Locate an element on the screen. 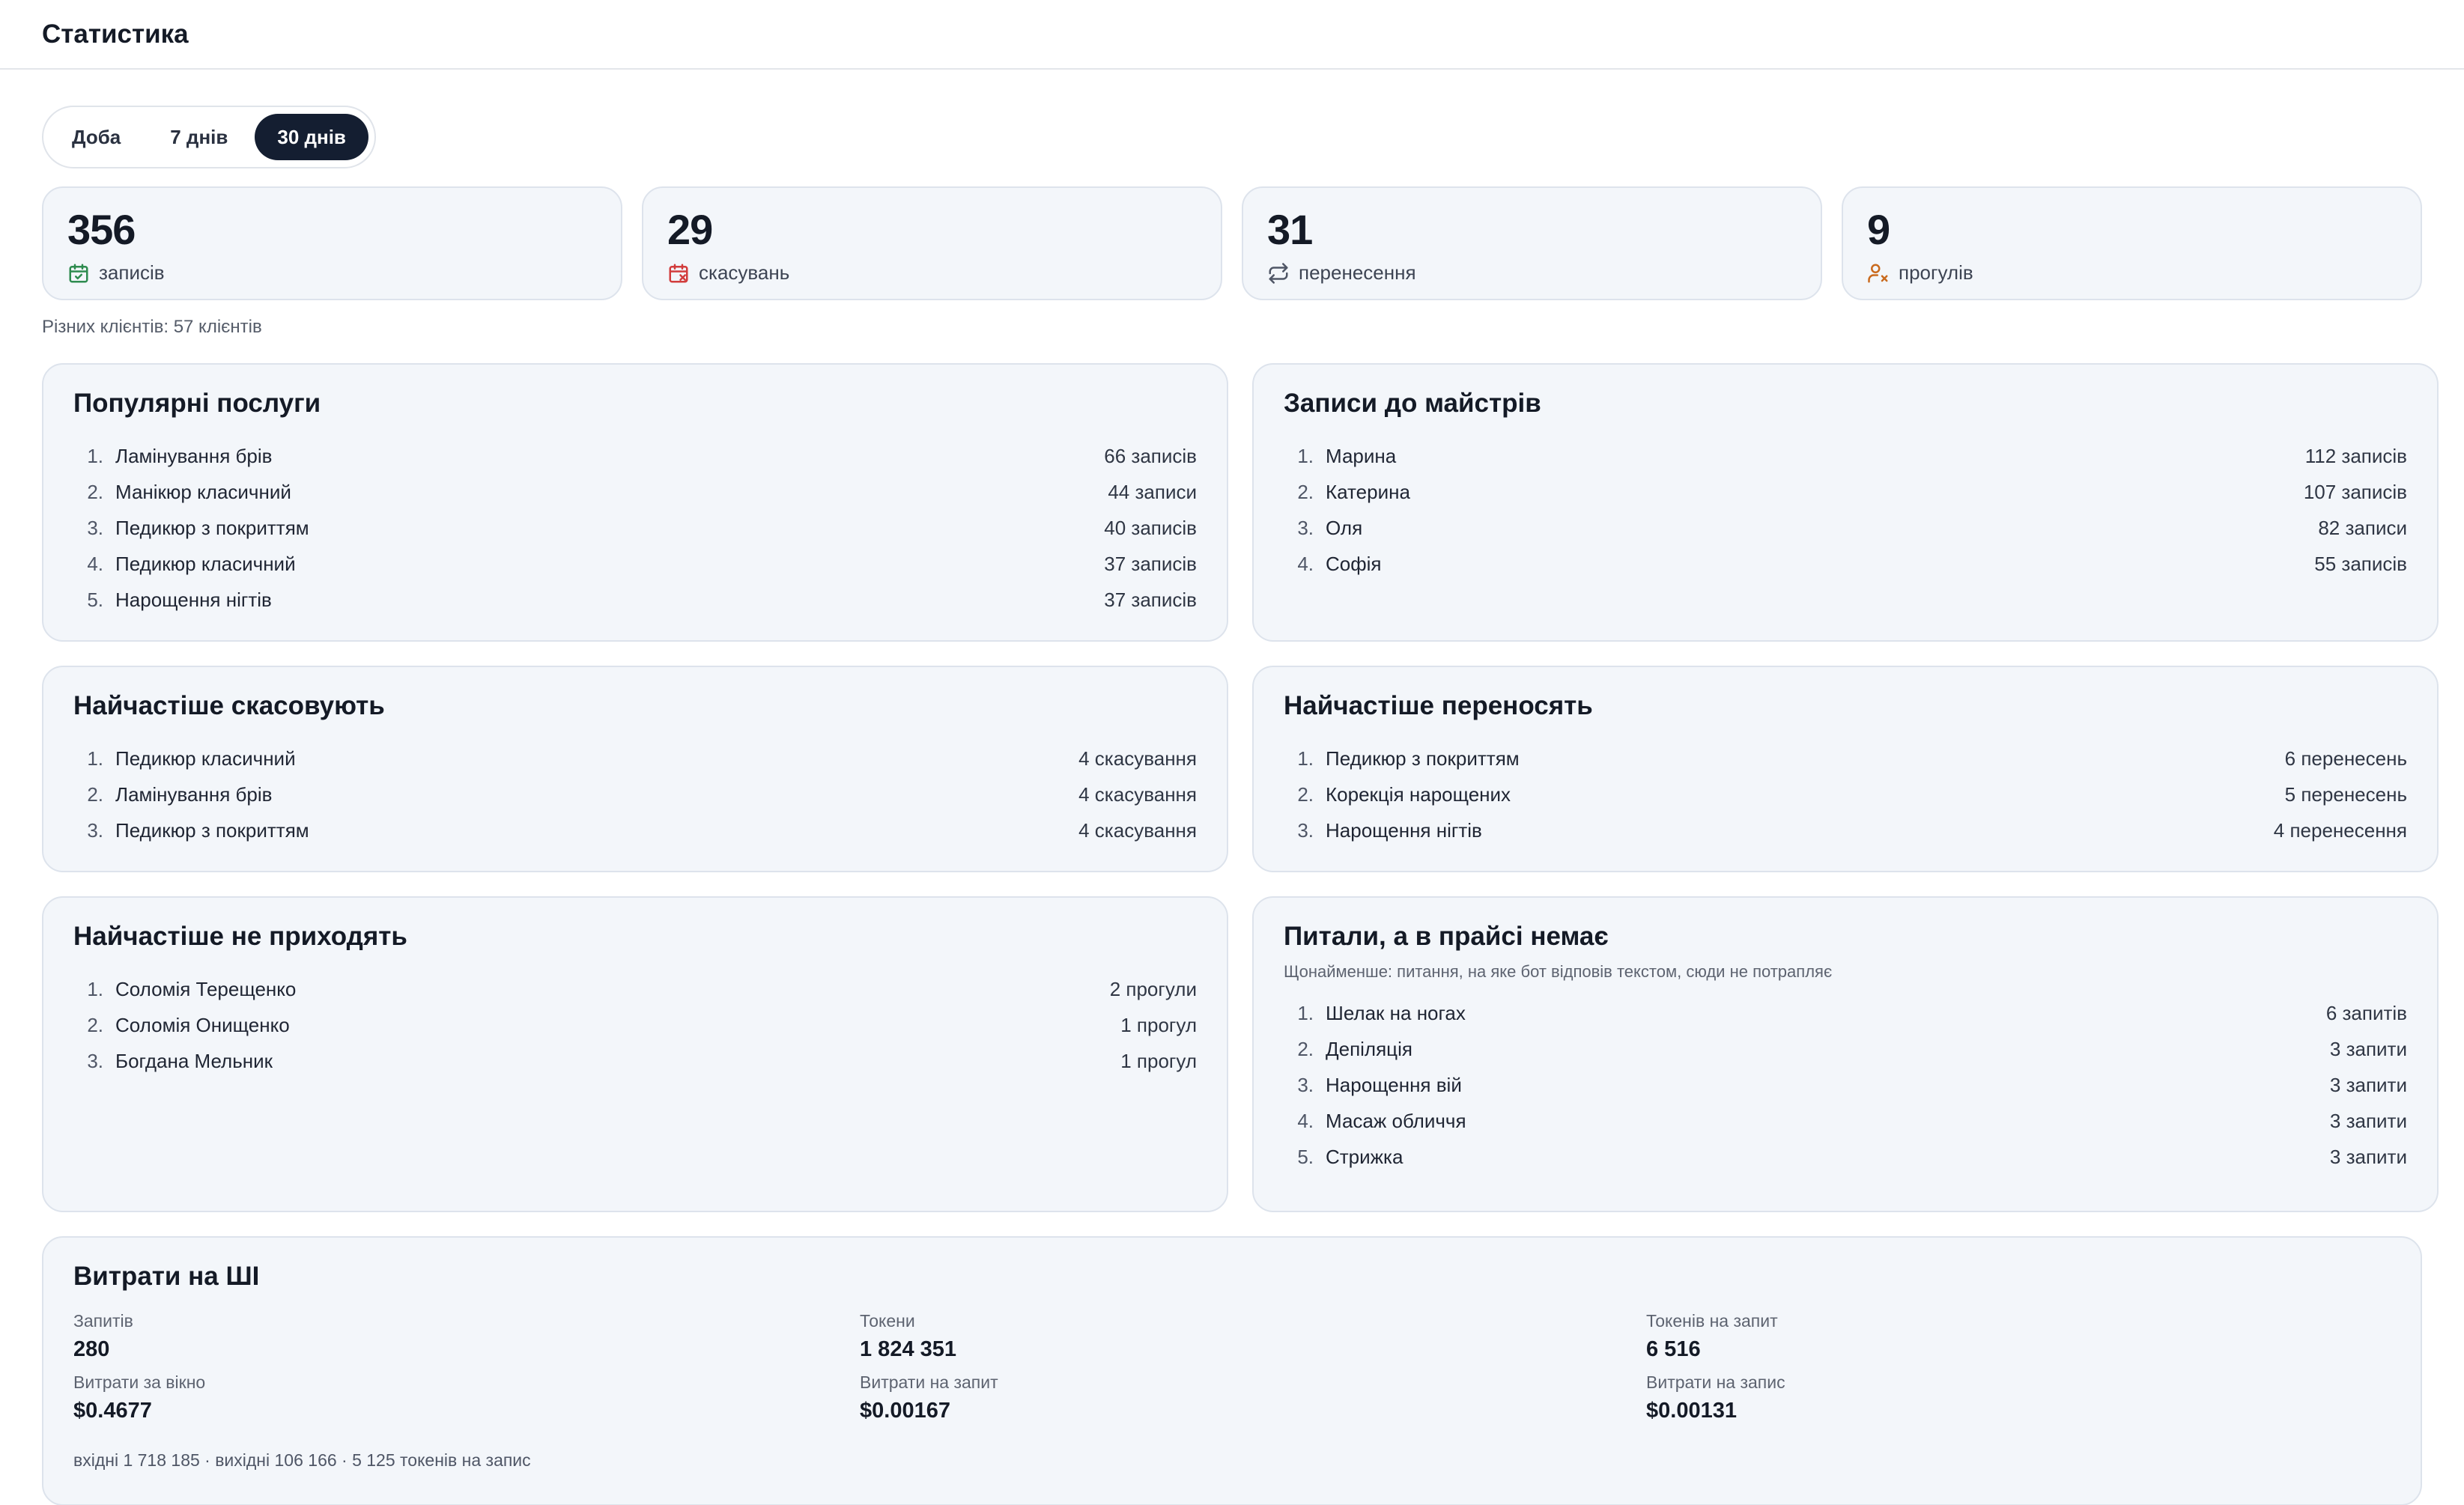 This screenshot has height=1505, width=2464. list-value: 37 записів is located at coordinates (1150, 563).